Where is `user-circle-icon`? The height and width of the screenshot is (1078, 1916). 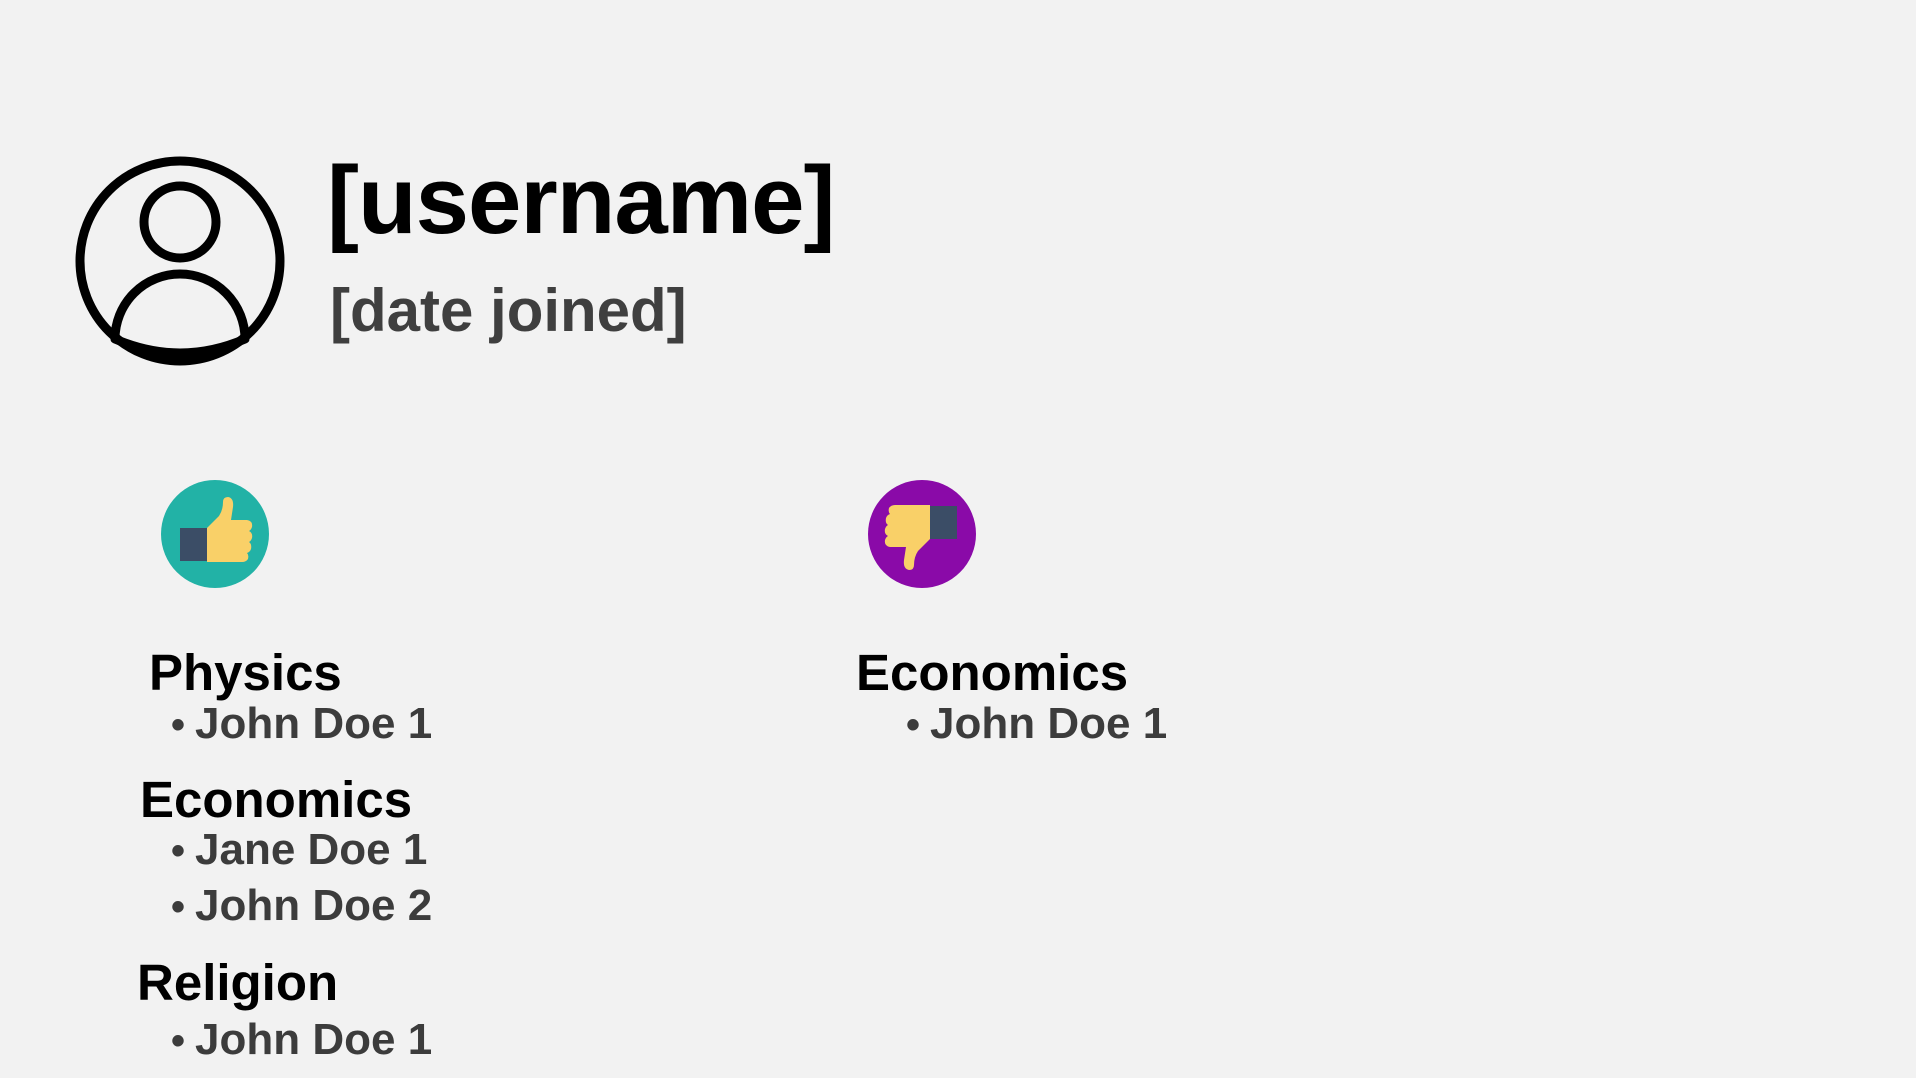 user-circle-icon is located at coordinates (180, 261).